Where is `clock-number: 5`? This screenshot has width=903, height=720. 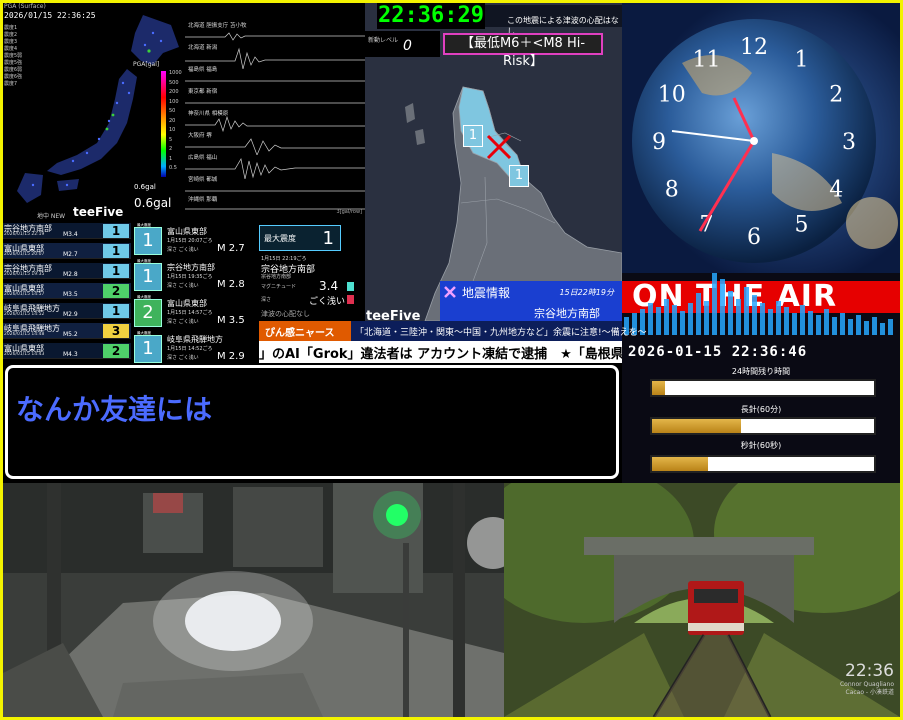 clock-number: 5 is located at coordinates (802, 224).